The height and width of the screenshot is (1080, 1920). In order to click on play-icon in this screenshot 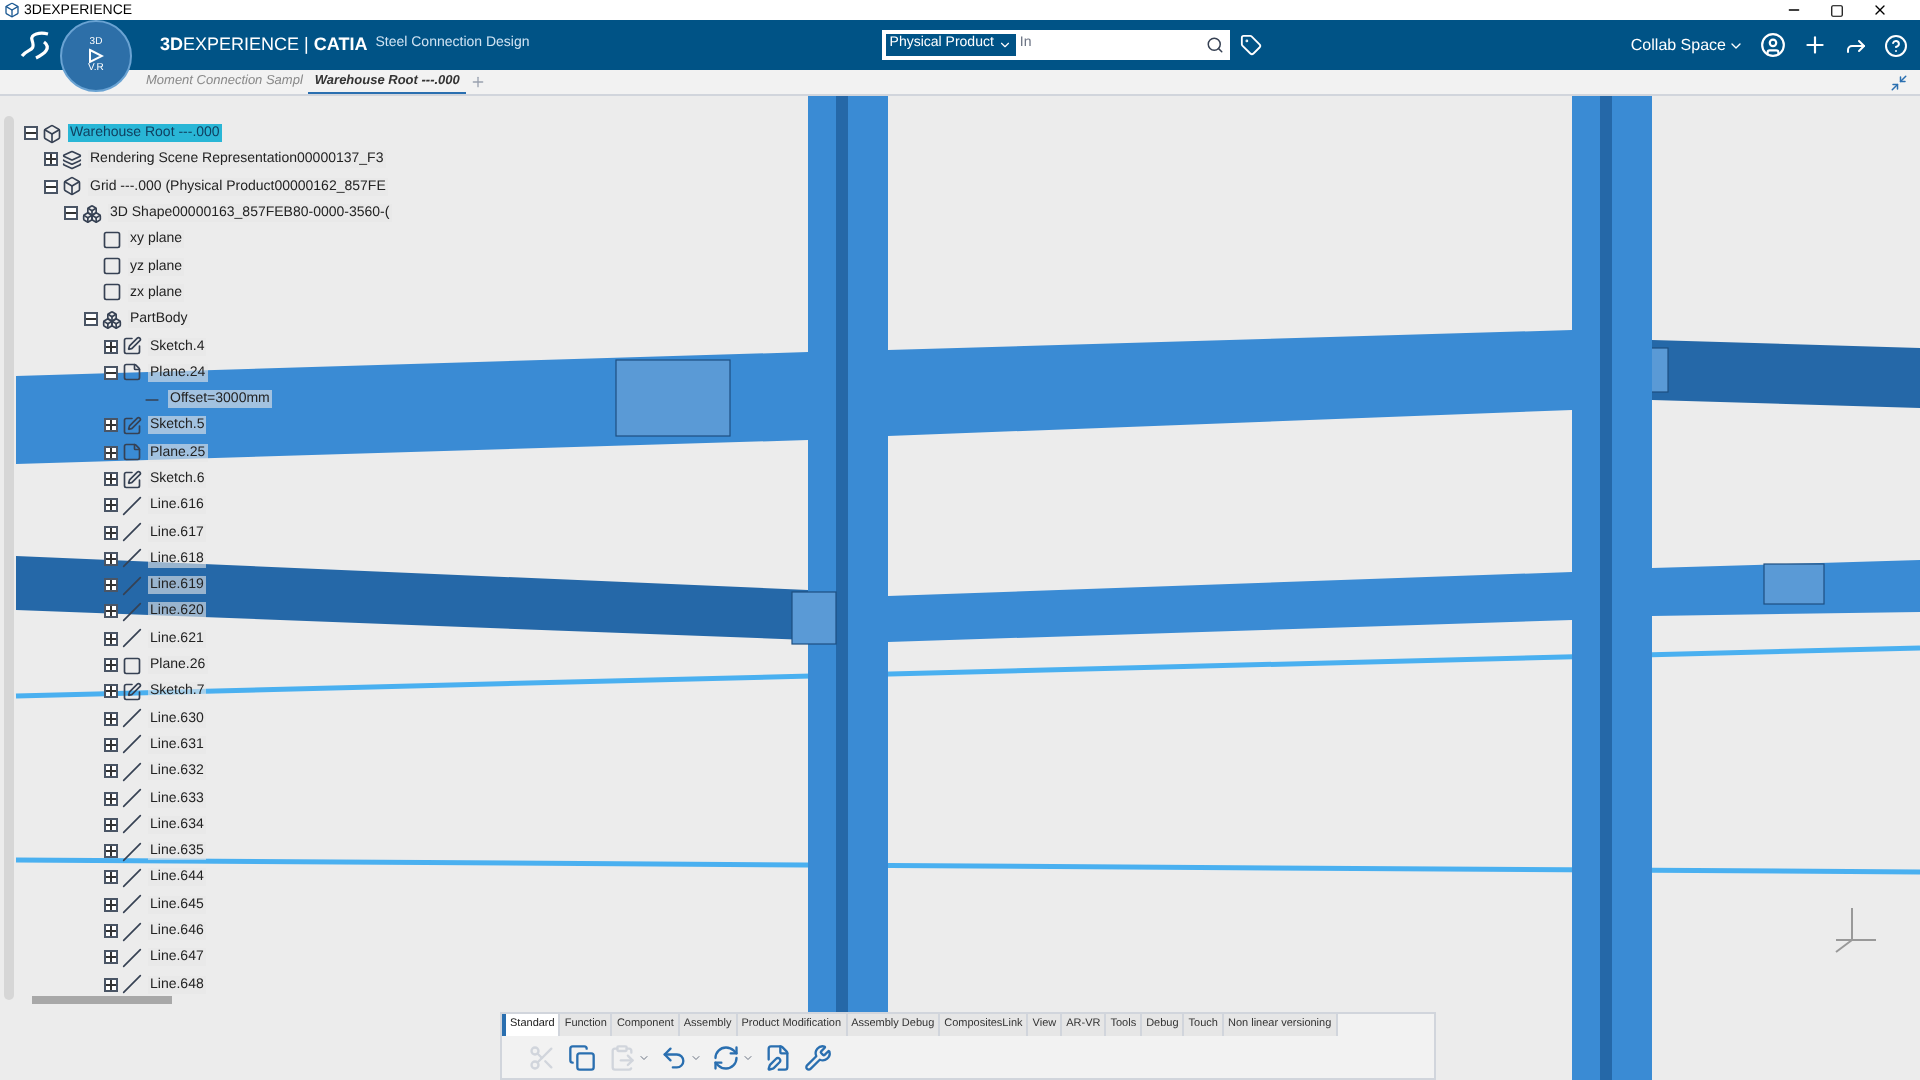, I will do `click(96, 56)`.